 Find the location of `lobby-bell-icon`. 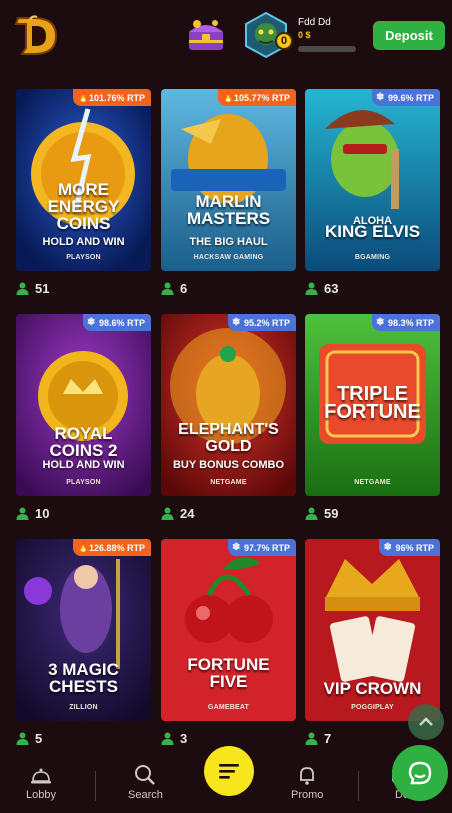

lobby-bell-icon is located at coordinates (40, 776).